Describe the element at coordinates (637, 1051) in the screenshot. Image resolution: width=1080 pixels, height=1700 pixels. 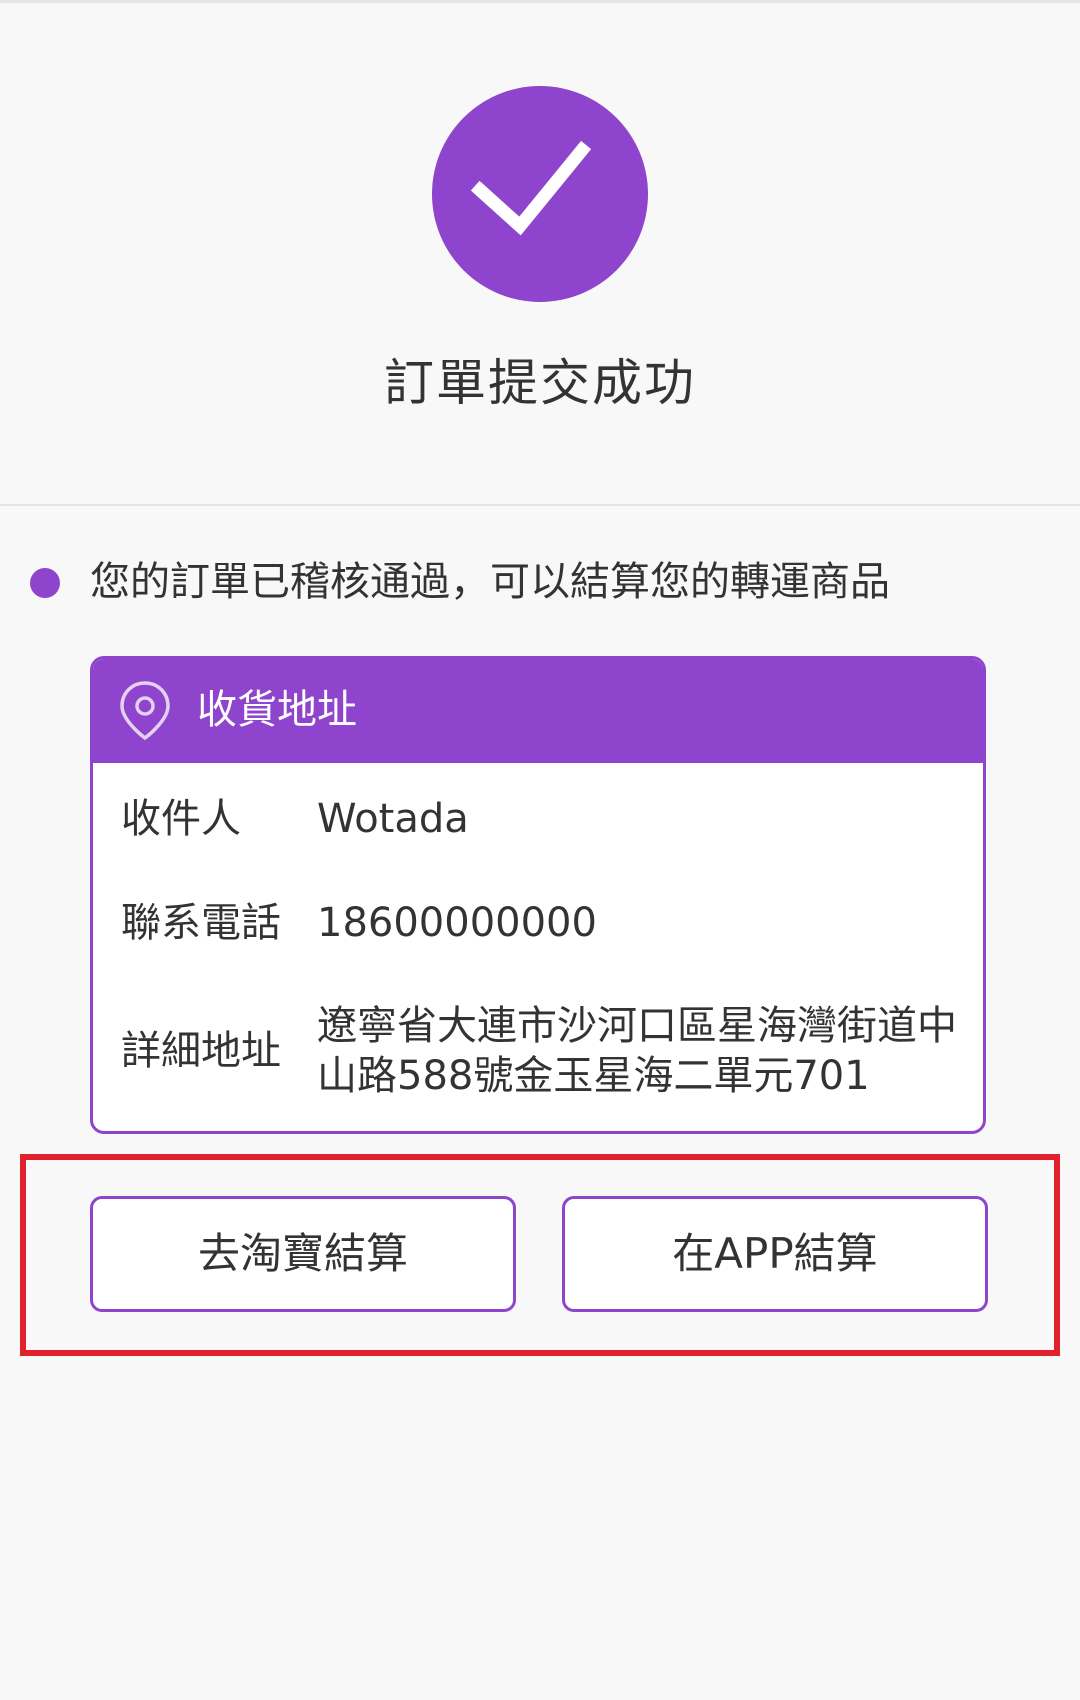
I see `detail-address-value: 遼寧省大連市沙河口區星海灣街道中山路588號金玉星海二單元701` at that location.